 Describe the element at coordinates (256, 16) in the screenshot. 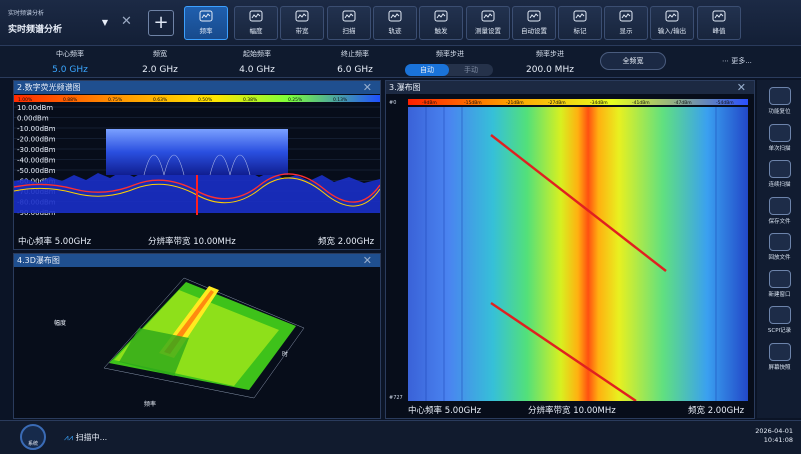

I see `bars-icon` at that location.